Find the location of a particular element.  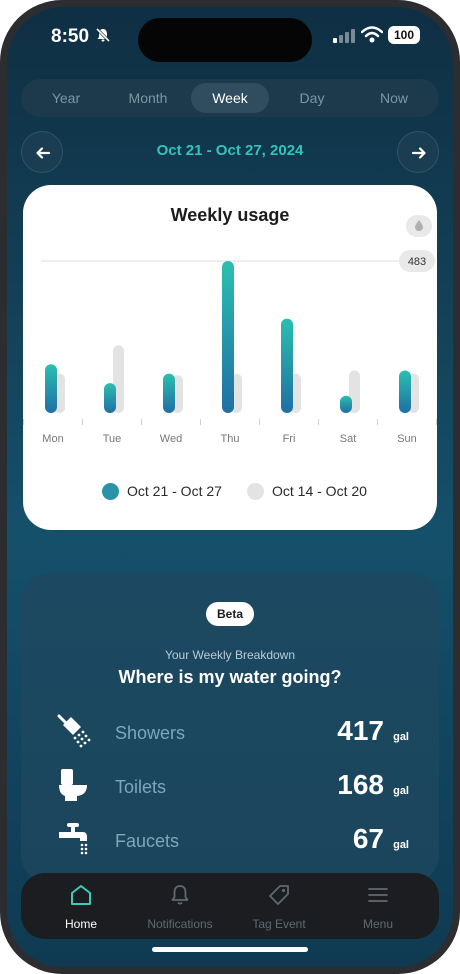

tab-home-label: Home is located at coordinates (80, 924).